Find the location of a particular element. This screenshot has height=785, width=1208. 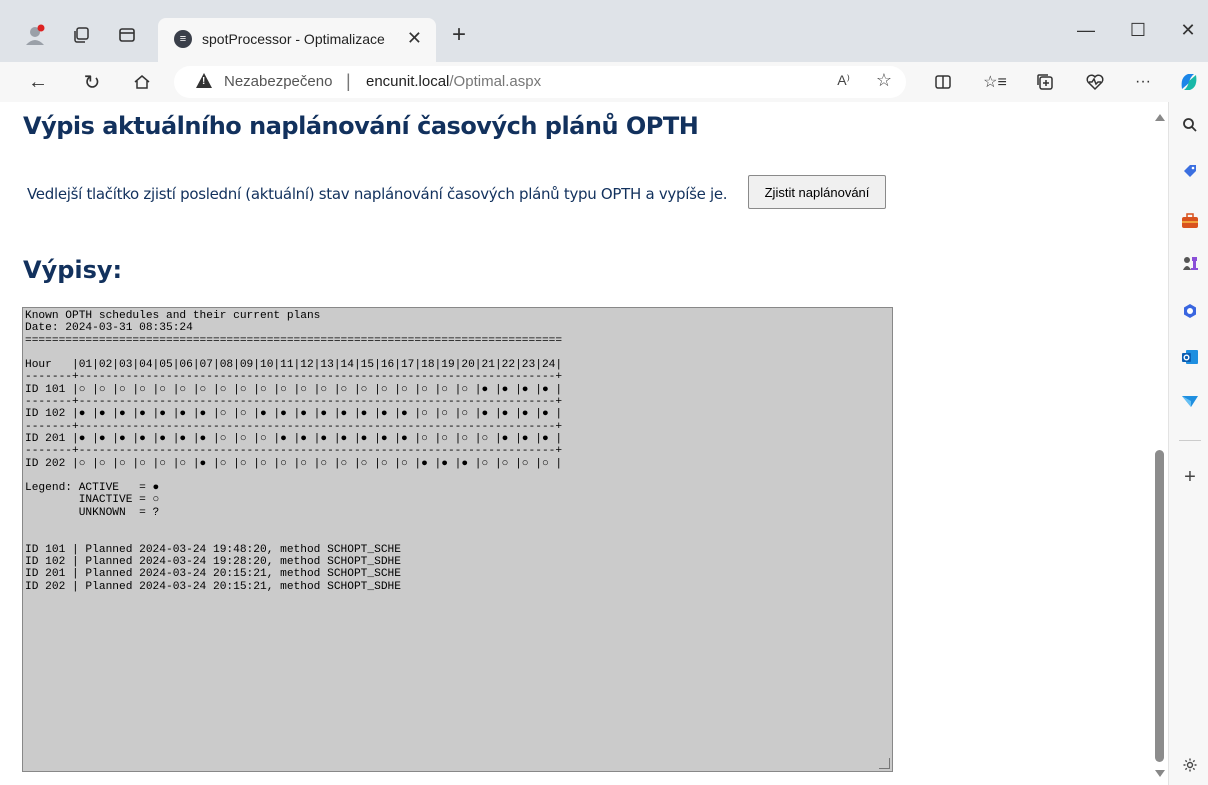

read-aloud-icon: A⁾ is located at coordinates (843, 80).